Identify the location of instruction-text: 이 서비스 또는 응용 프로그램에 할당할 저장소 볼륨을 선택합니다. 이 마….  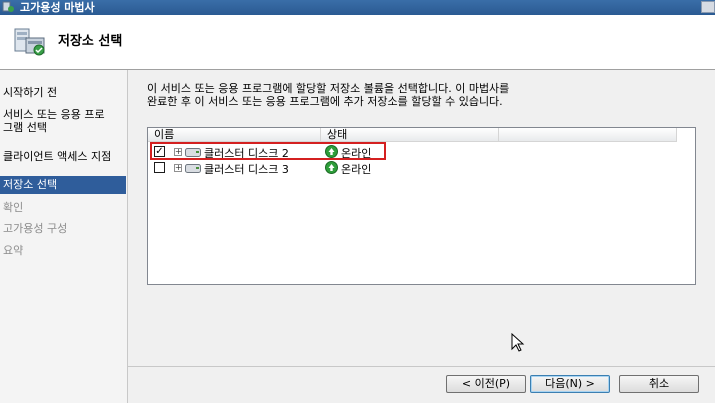
(328, 95).